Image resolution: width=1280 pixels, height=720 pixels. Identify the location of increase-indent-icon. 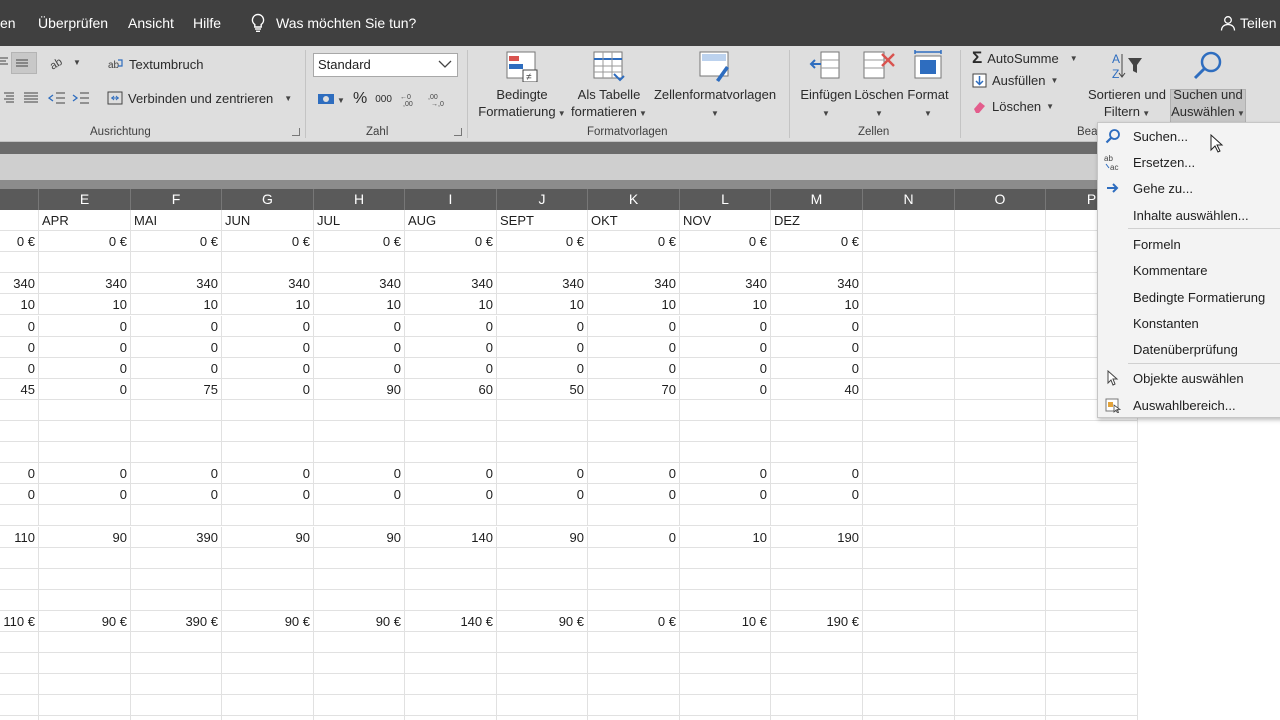
(81, 98).